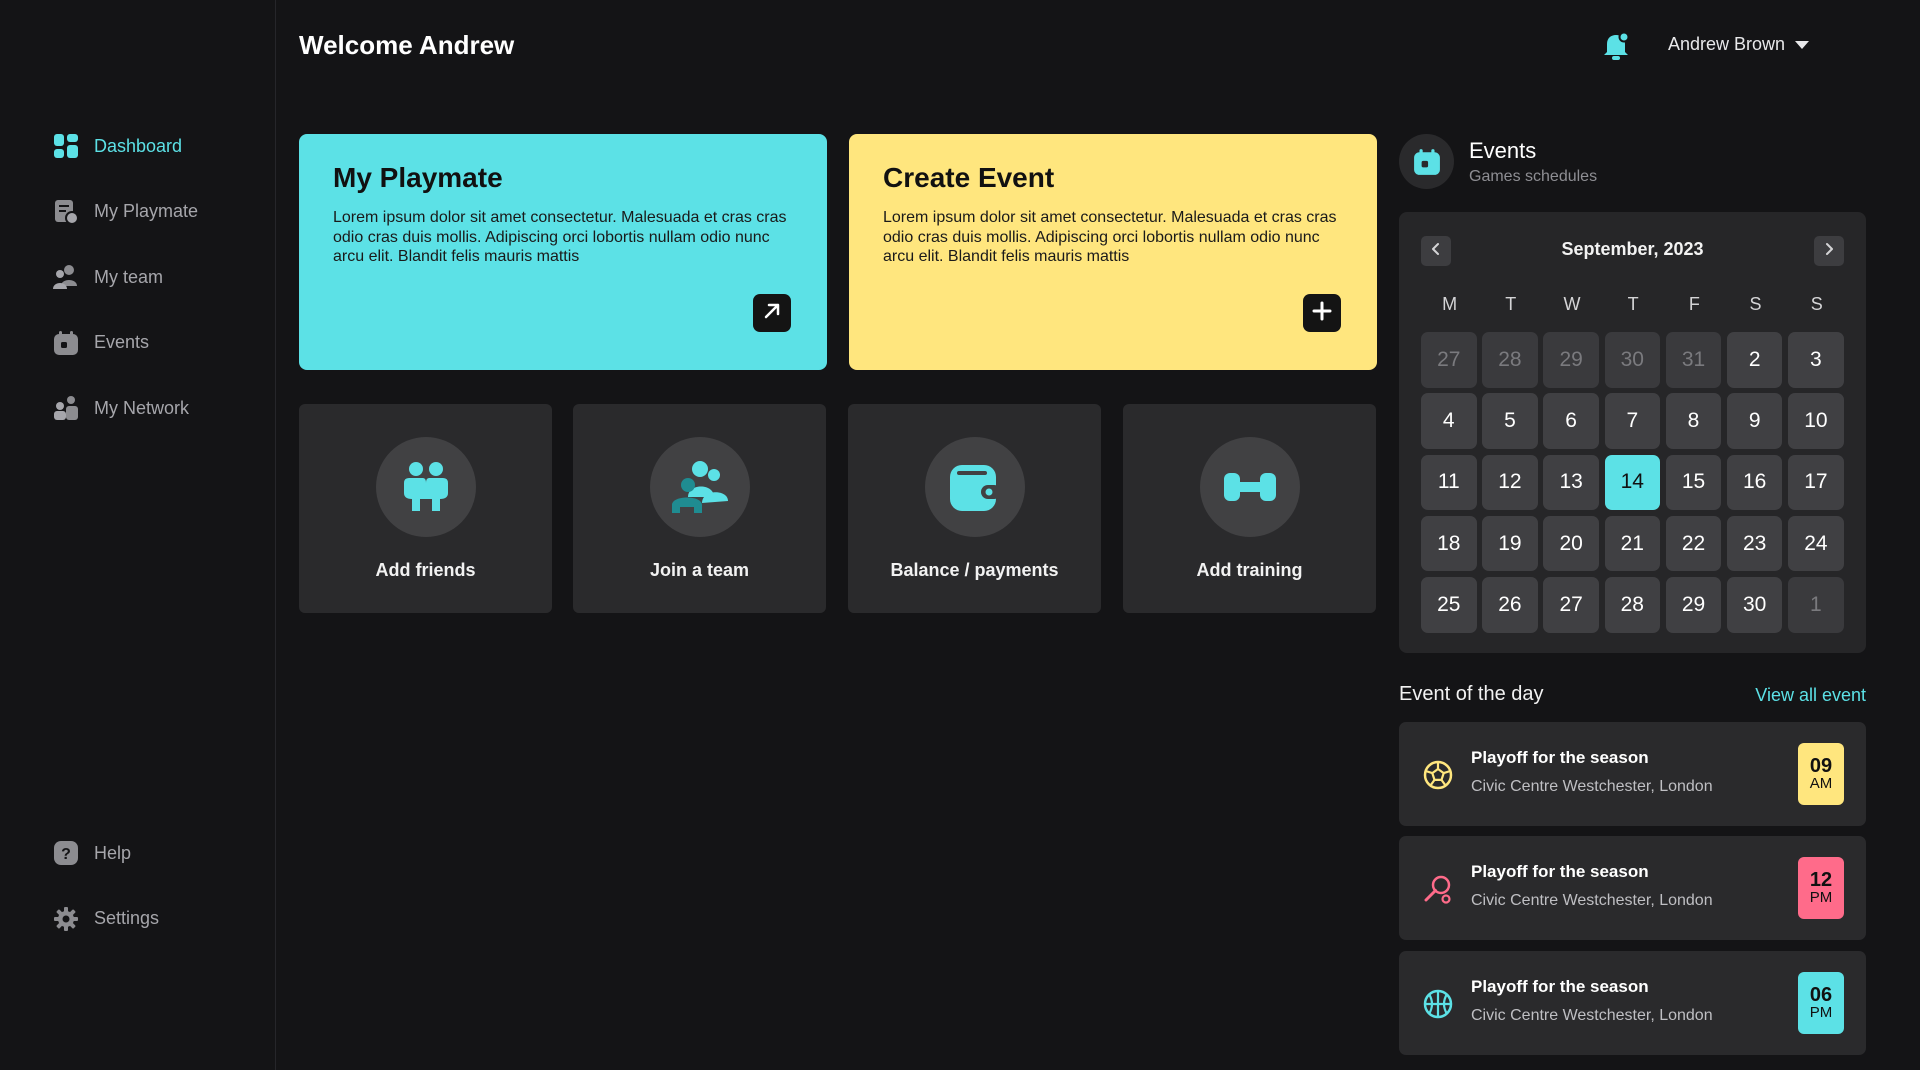  I want to click on tile-label: Add friends, so click(425, 570).